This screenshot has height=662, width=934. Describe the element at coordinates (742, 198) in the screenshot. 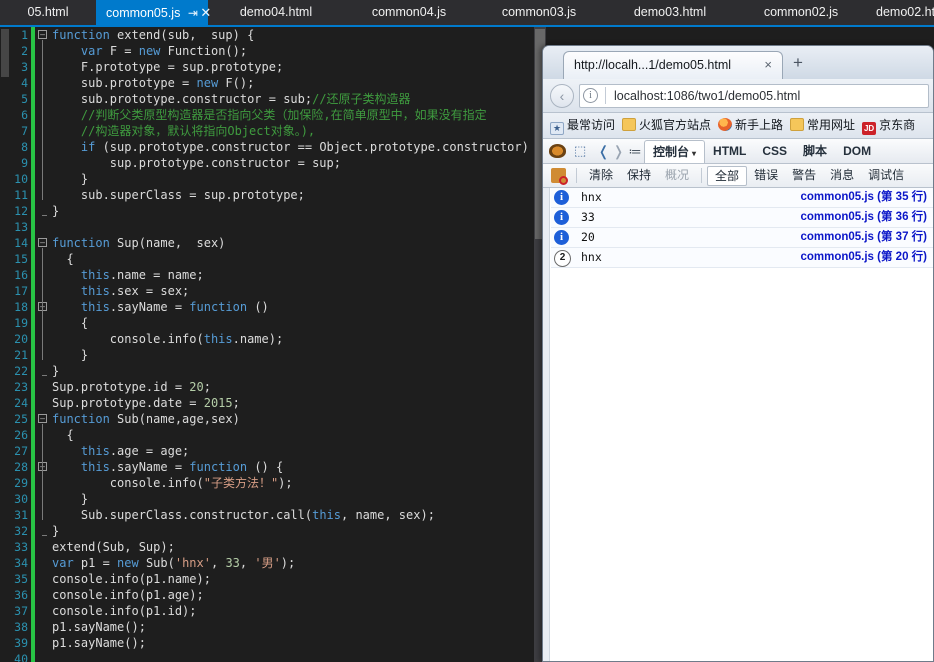

I see `console-log-row: i hnx common05.js (第 35 行)` at that location.